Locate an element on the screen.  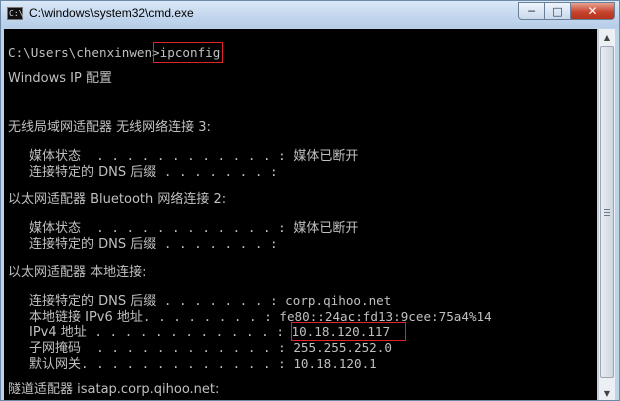
cmd-app-icon: C:\ is located at coordinates (15, 13).